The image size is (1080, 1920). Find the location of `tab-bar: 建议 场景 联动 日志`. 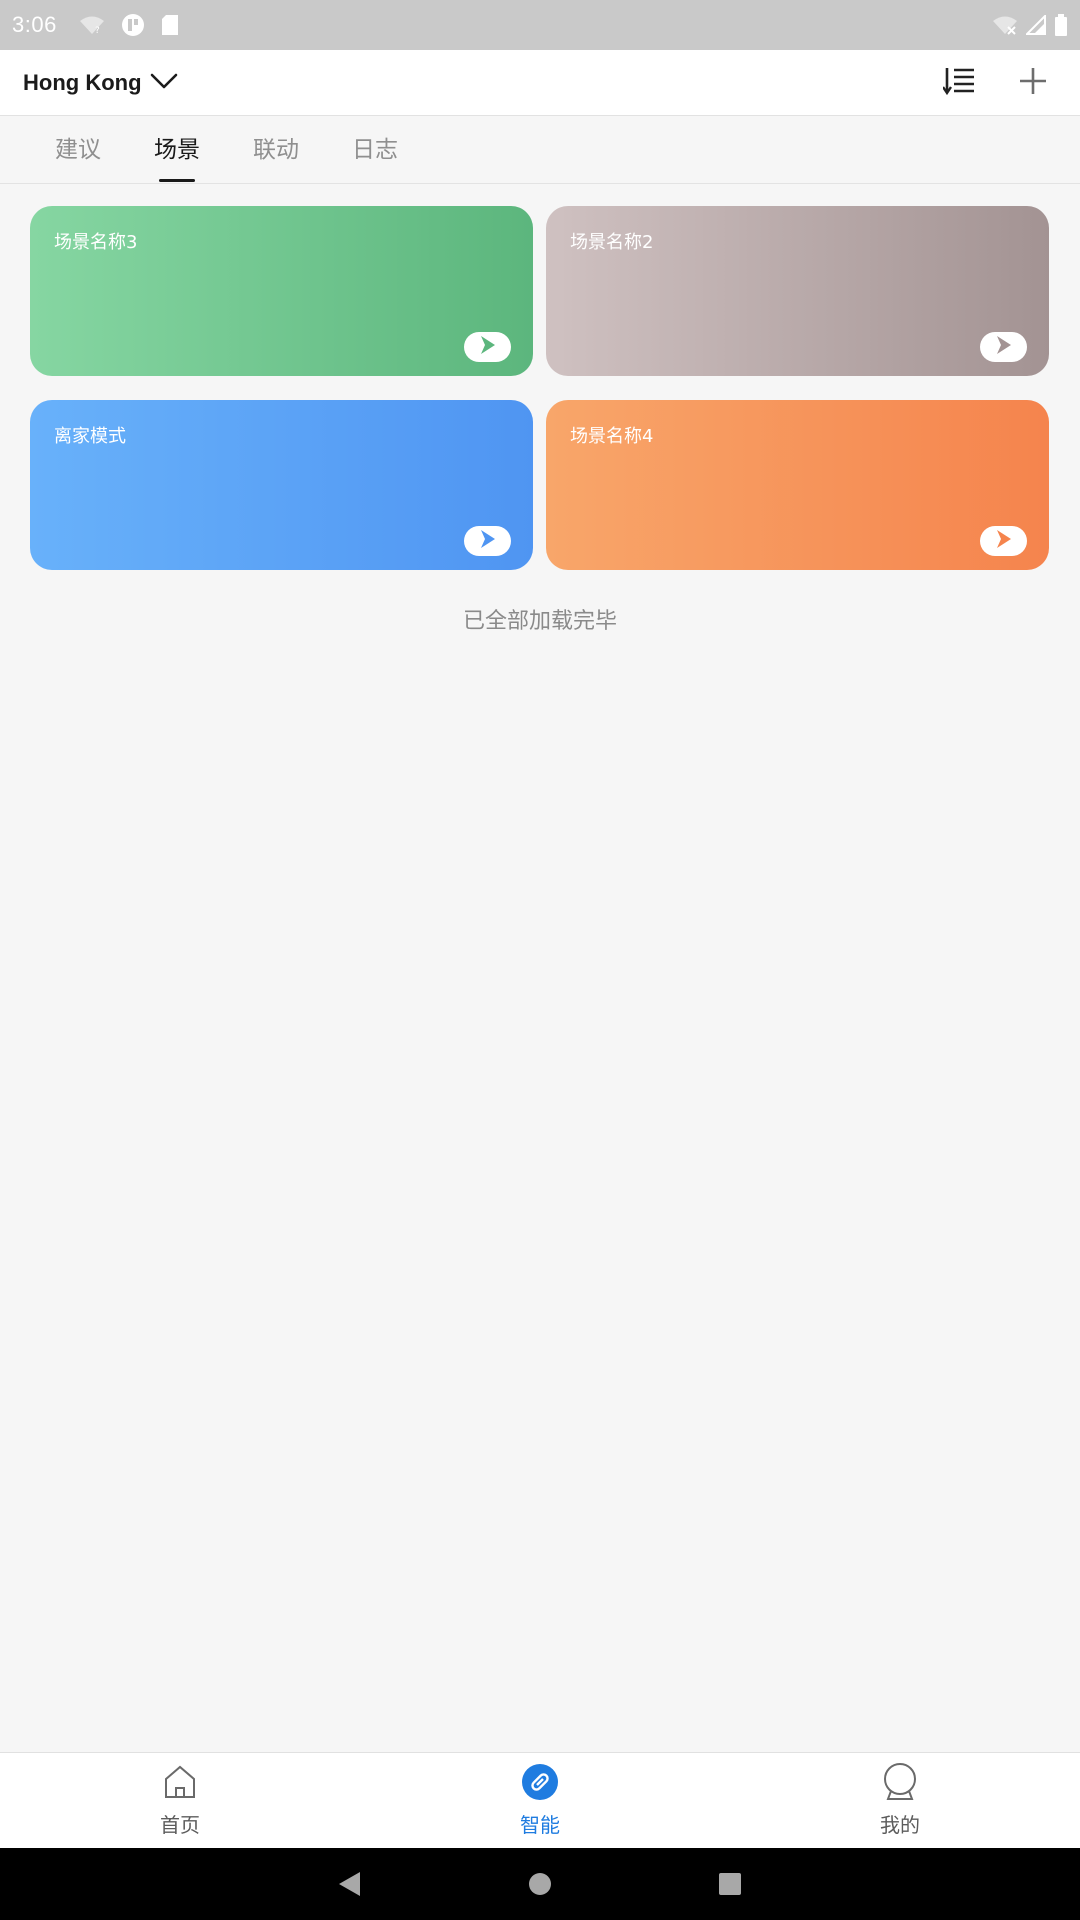

tab-bar: 建议 场景 联动 日志 is located at coordinates (540, 150).